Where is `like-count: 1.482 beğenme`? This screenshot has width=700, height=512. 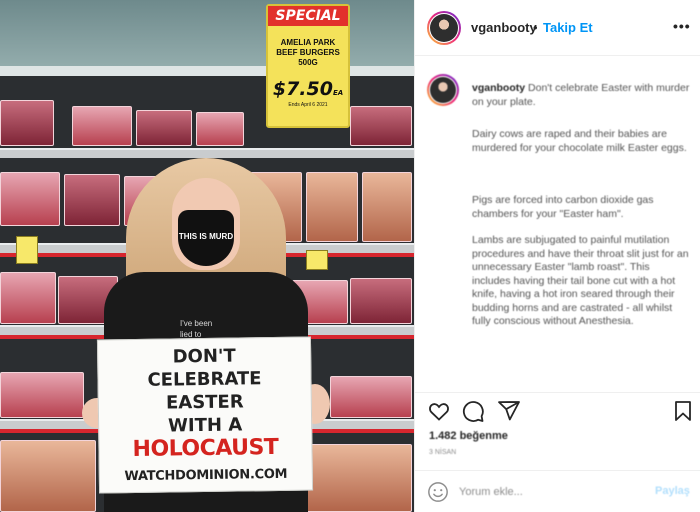 like-count: 1.482 beğenme is located at coordinates (468, 436).